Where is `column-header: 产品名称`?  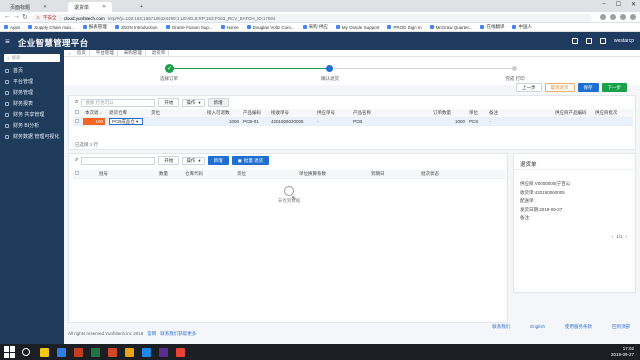
column-header: 产品名称 is located at coordinates (391, 113).